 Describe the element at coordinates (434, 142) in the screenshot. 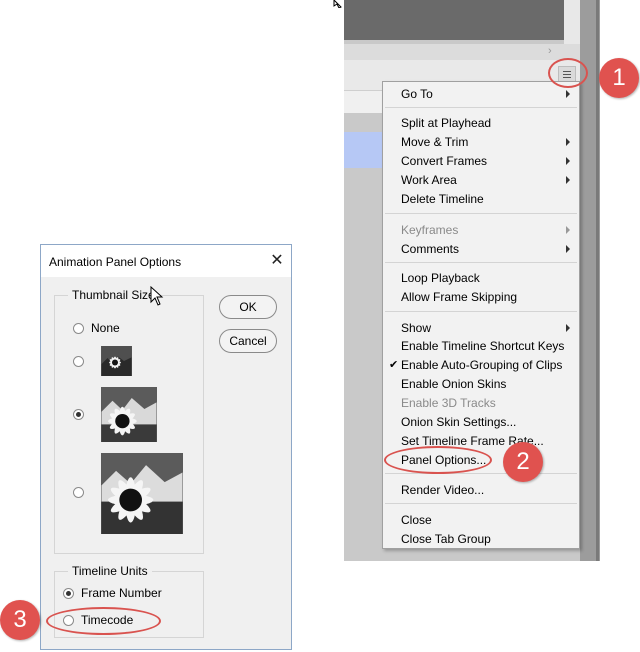

I see `menu-item-move-trim: Move & Trim` at that location.